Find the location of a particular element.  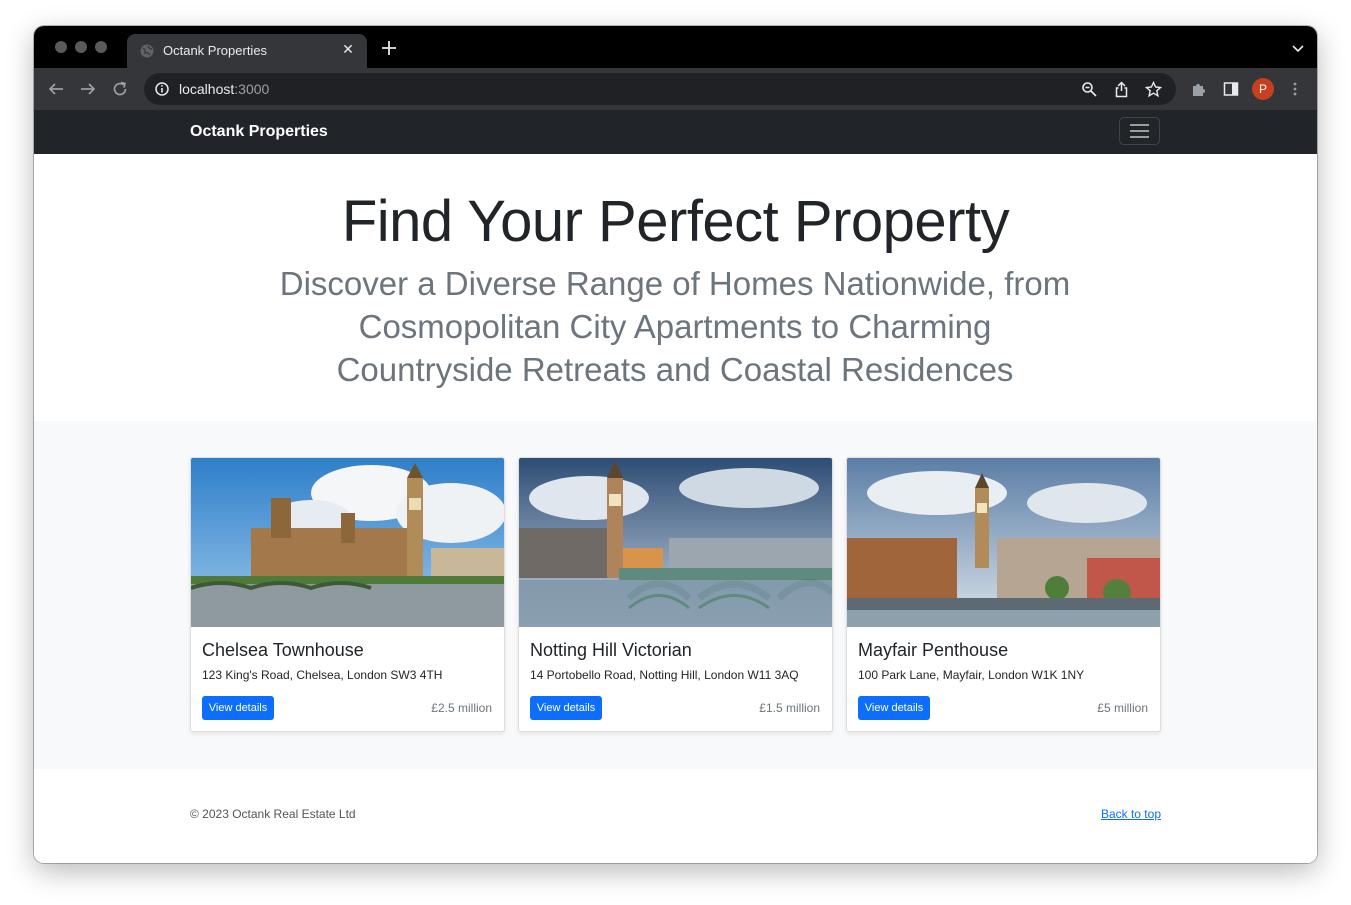

url-text: localhost:3000 is located at coordinates (224, 89).